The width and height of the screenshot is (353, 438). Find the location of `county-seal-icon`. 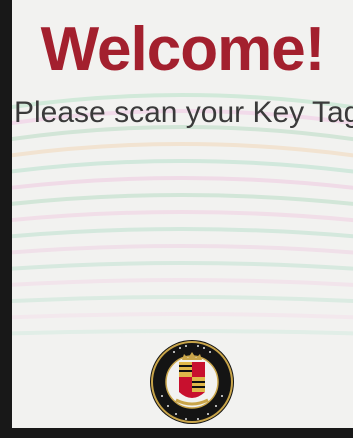

county-seal-icon is located at coordinates (192, 382).